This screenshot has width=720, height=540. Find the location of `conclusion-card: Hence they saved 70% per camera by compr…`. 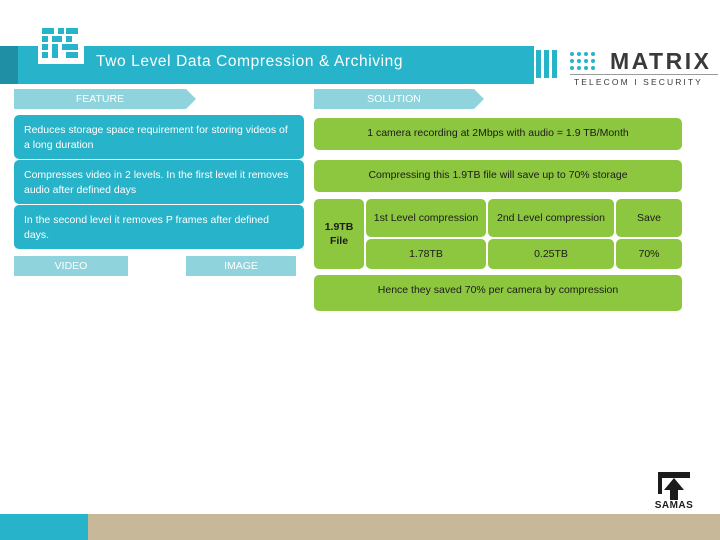

conclusion-card: Hence they saved 70% per camera by compr… is located at coordinates (498, 293).